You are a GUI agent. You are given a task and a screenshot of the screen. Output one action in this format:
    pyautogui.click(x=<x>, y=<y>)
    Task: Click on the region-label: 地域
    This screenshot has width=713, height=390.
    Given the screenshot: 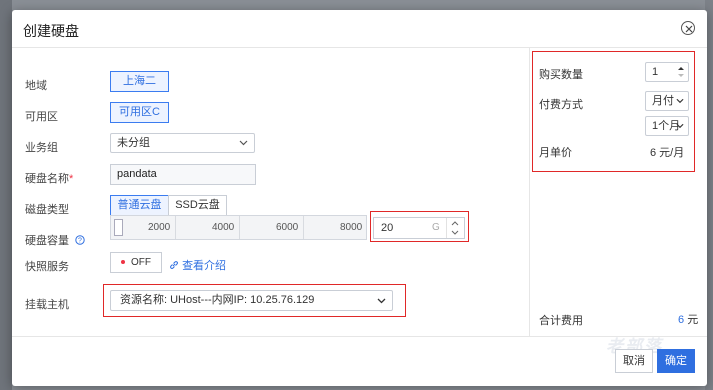 What is the action you would take?
    pyautogui.click(x=36, y=86)
    